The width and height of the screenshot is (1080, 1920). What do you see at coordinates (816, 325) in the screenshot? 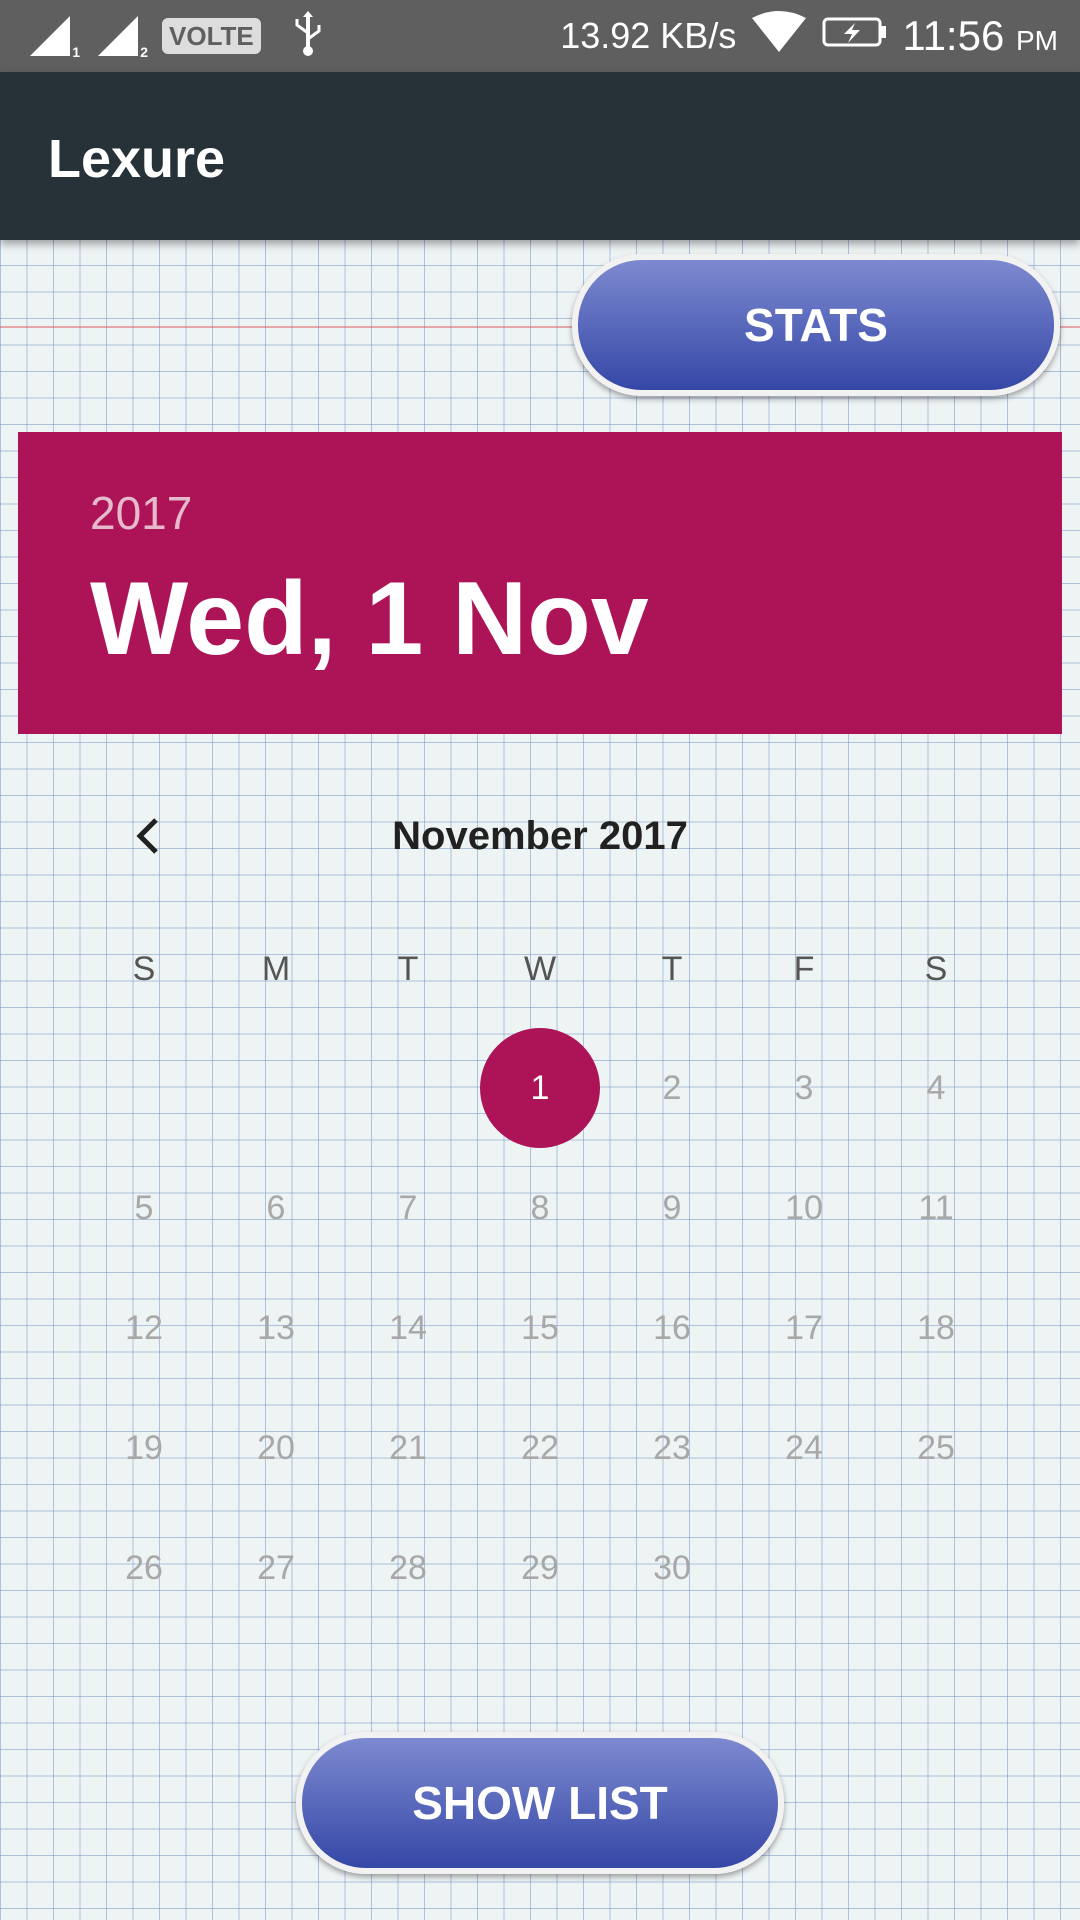
I see `stats-button: STATS` at bounding box center [816, 325].